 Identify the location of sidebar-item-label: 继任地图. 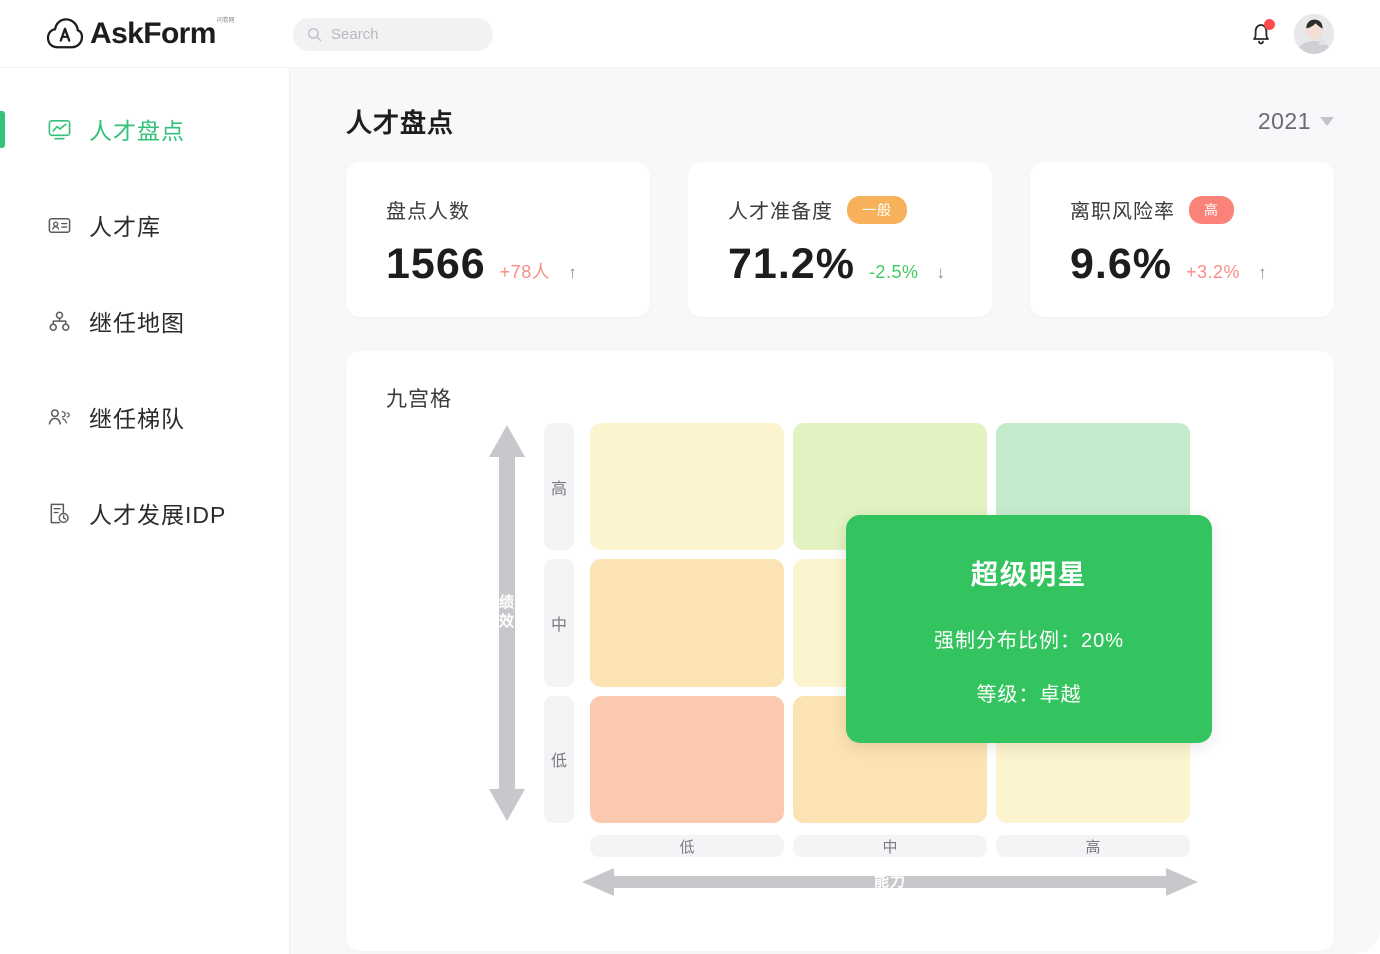
(137, 323).